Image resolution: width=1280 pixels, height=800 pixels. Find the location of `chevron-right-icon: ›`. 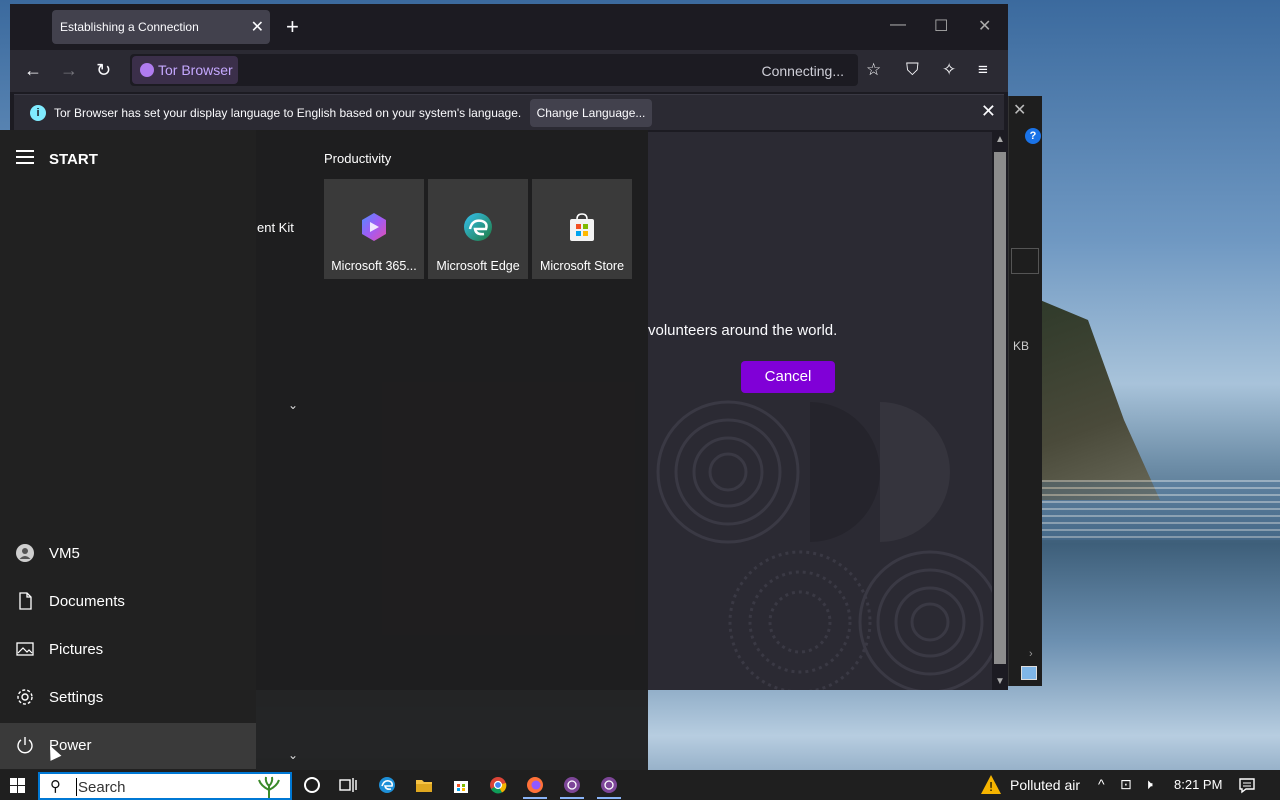

chevron-right-icon: › is located at coordinates (1031, 654).